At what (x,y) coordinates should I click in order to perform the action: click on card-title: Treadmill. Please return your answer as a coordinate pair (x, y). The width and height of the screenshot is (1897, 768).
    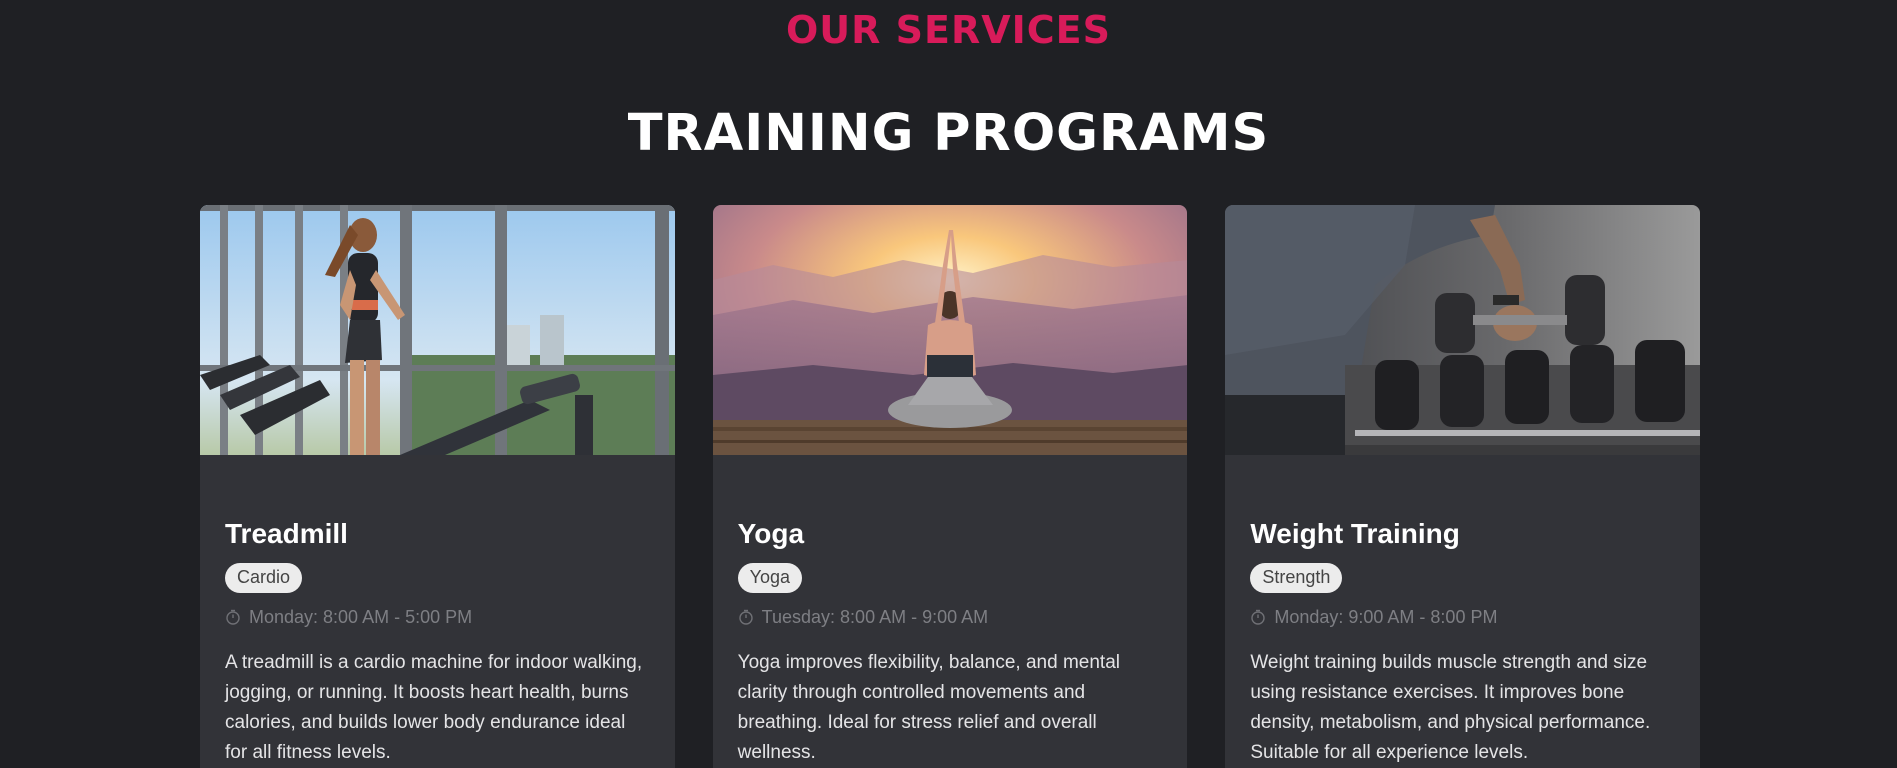
    Looking at the image, I should click on (286, 533).